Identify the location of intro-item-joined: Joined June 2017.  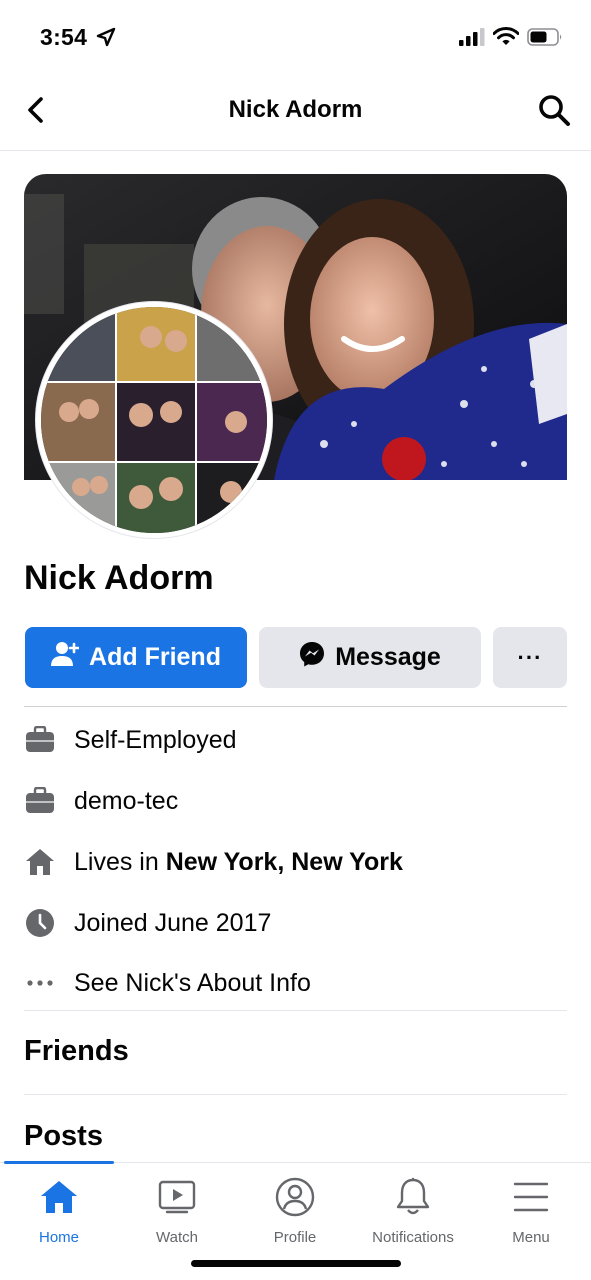
(147, 923).